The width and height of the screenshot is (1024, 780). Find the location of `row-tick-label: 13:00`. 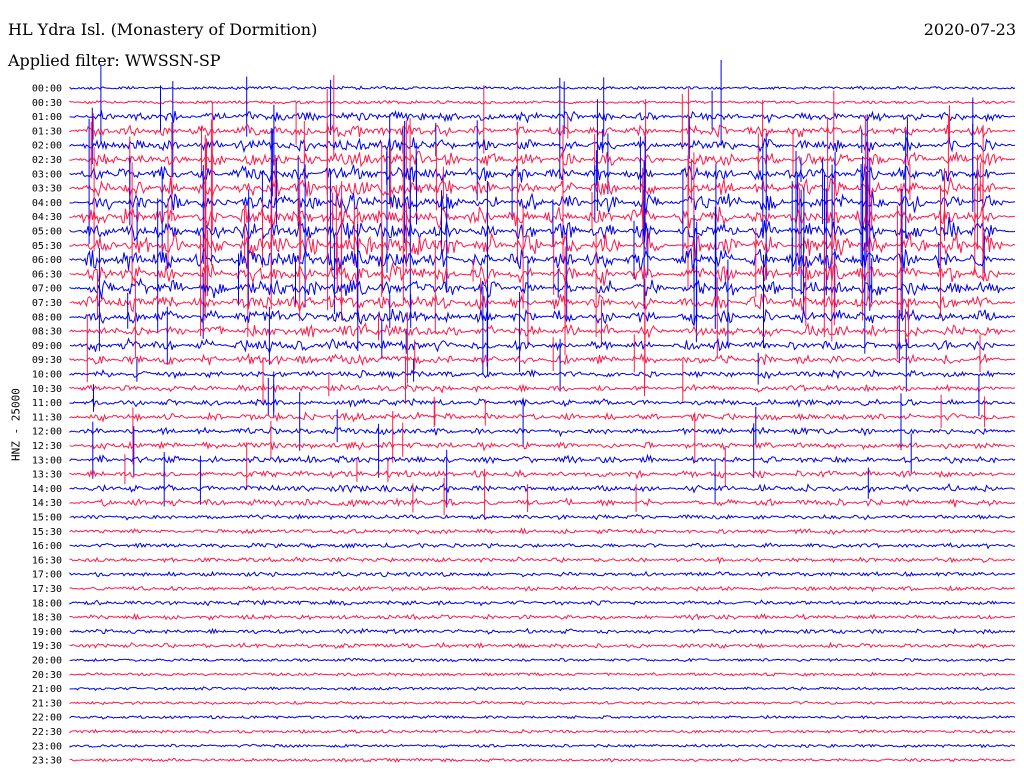

row-tick-label: 13:00 is located at coordinates (47, 460).